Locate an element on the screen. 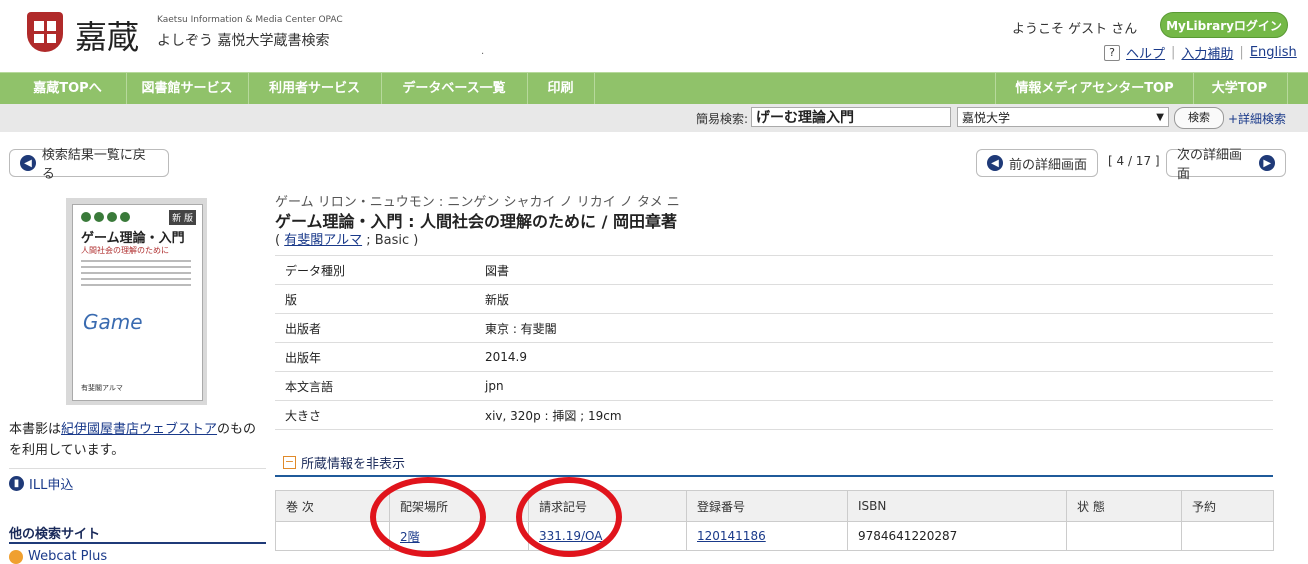  cover-title: ゲーム理論・入門 is located at coordinates (133, 238).